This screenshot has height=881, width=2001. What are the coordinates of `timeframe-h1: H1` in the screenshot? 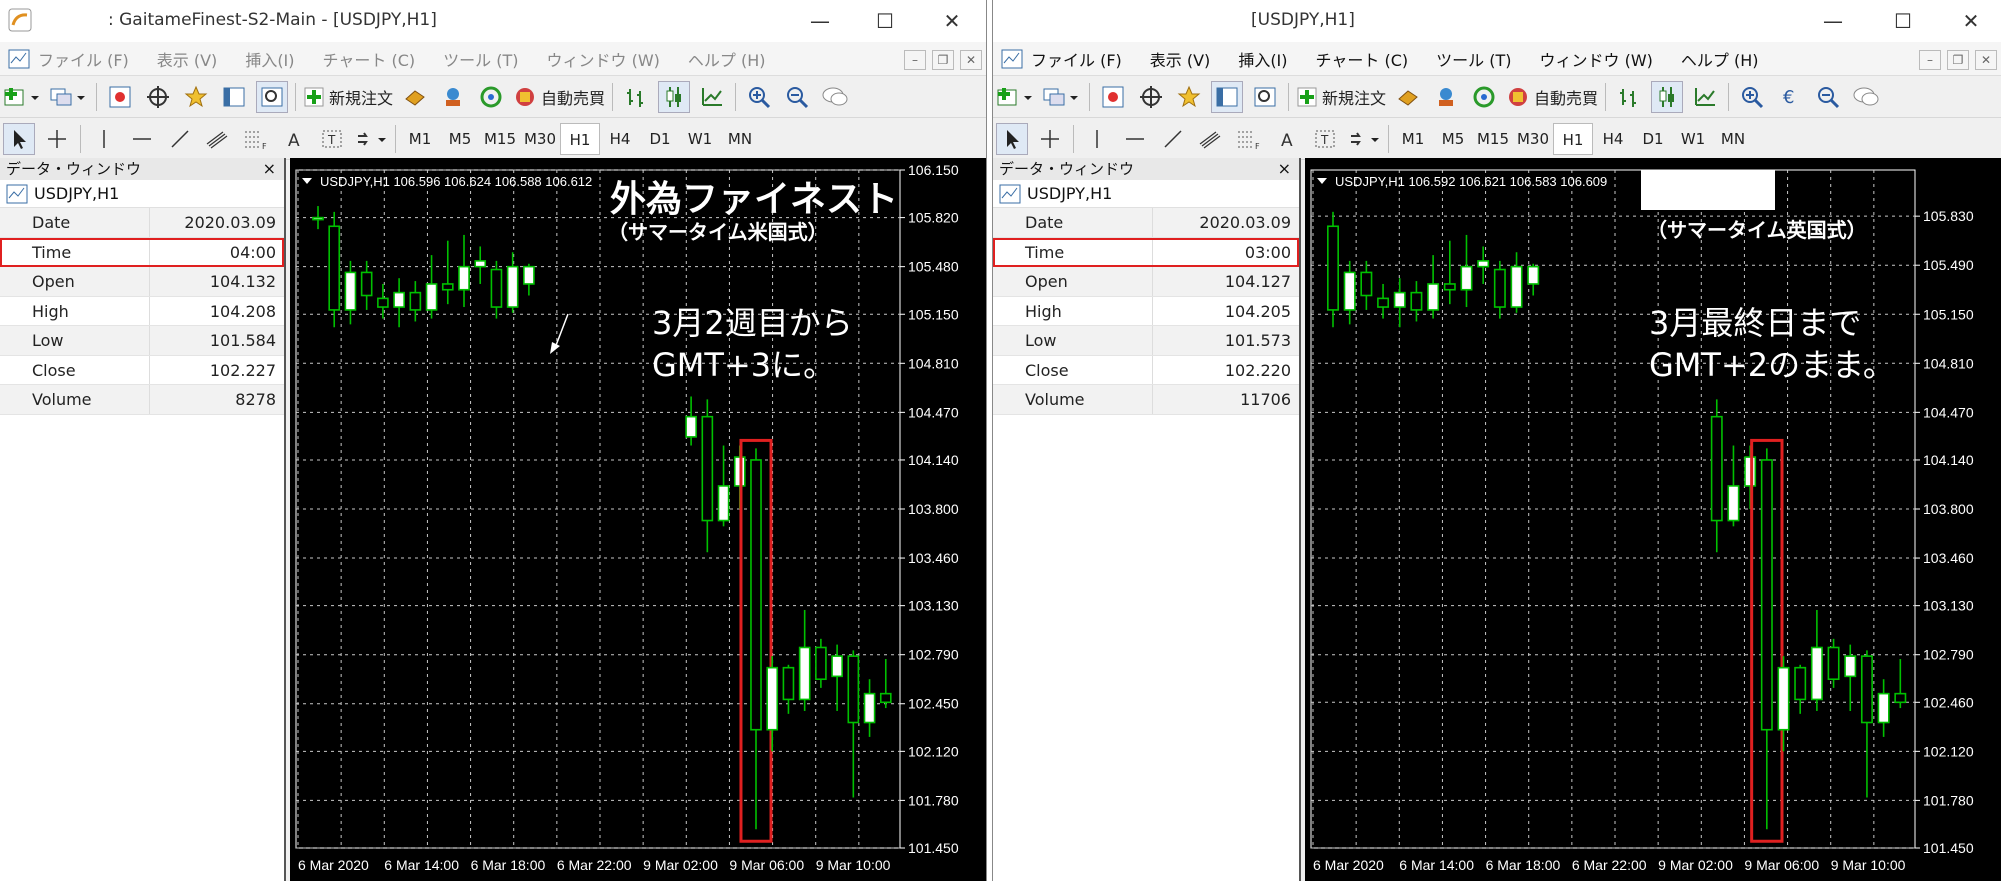 It's located at (1573, 138).